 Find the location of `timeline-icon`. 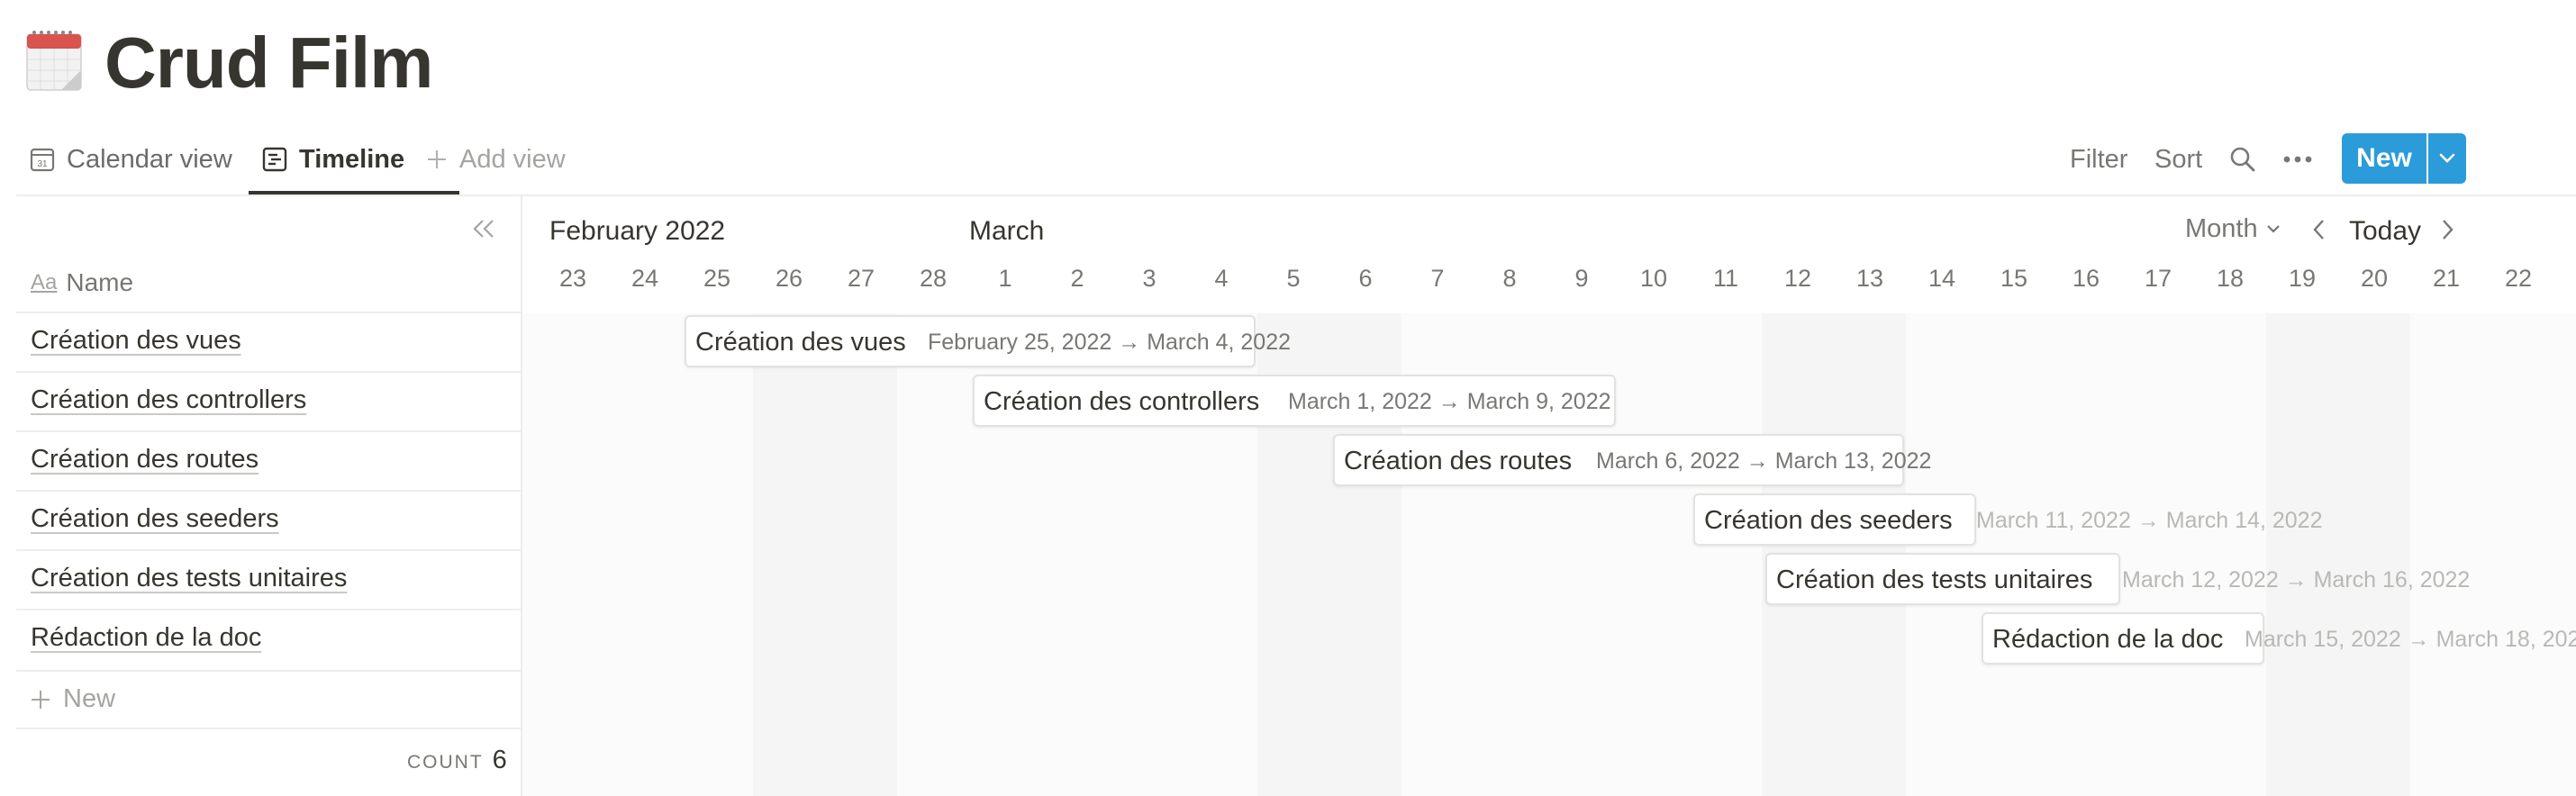

timeline-icon is located at coordinates (274, 159).